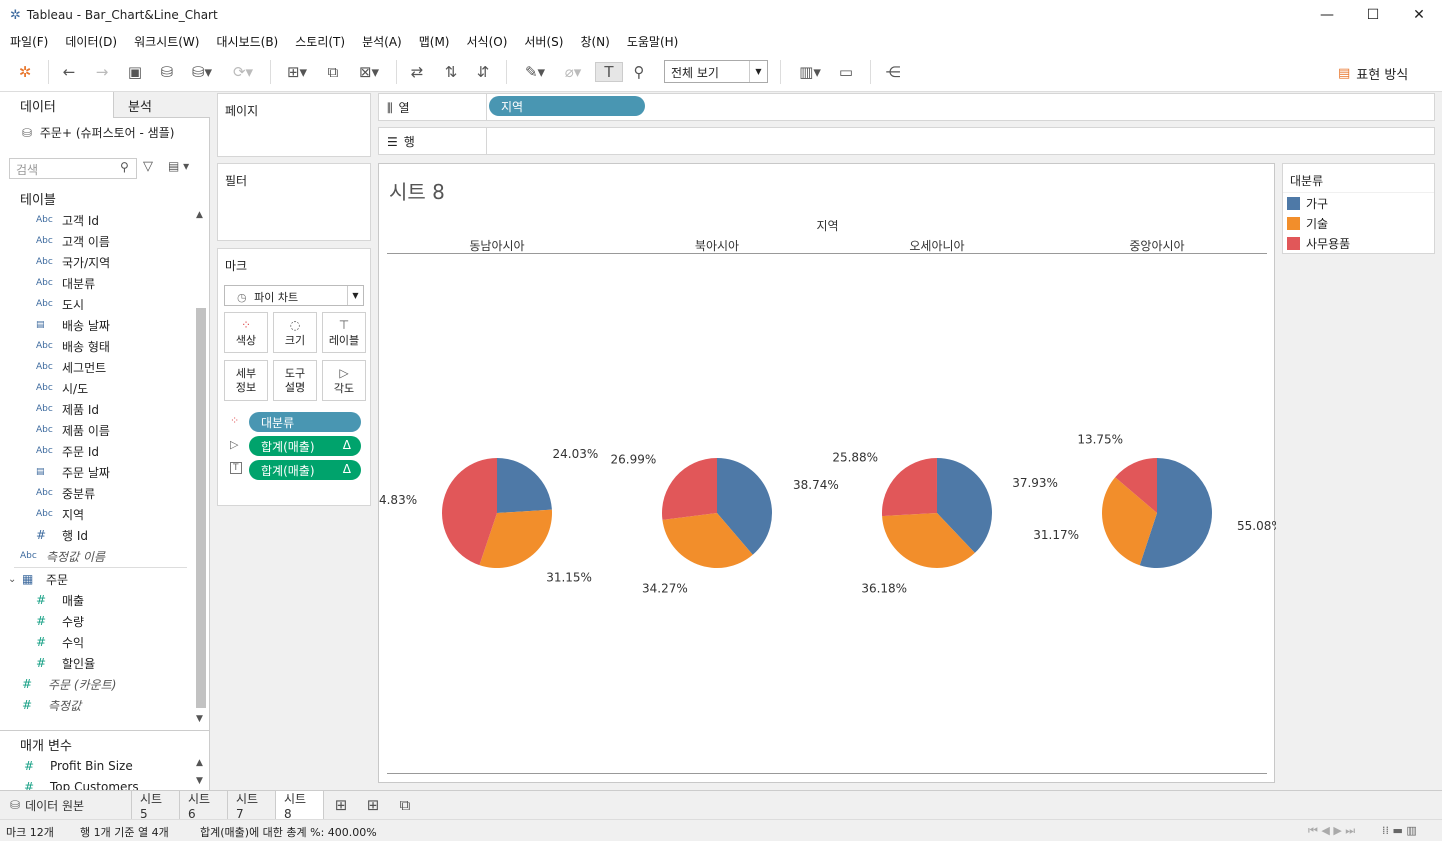 This screenshot has width=1442, height=841. I want to click on new-story-icon: ⧉, so click(405, 805).